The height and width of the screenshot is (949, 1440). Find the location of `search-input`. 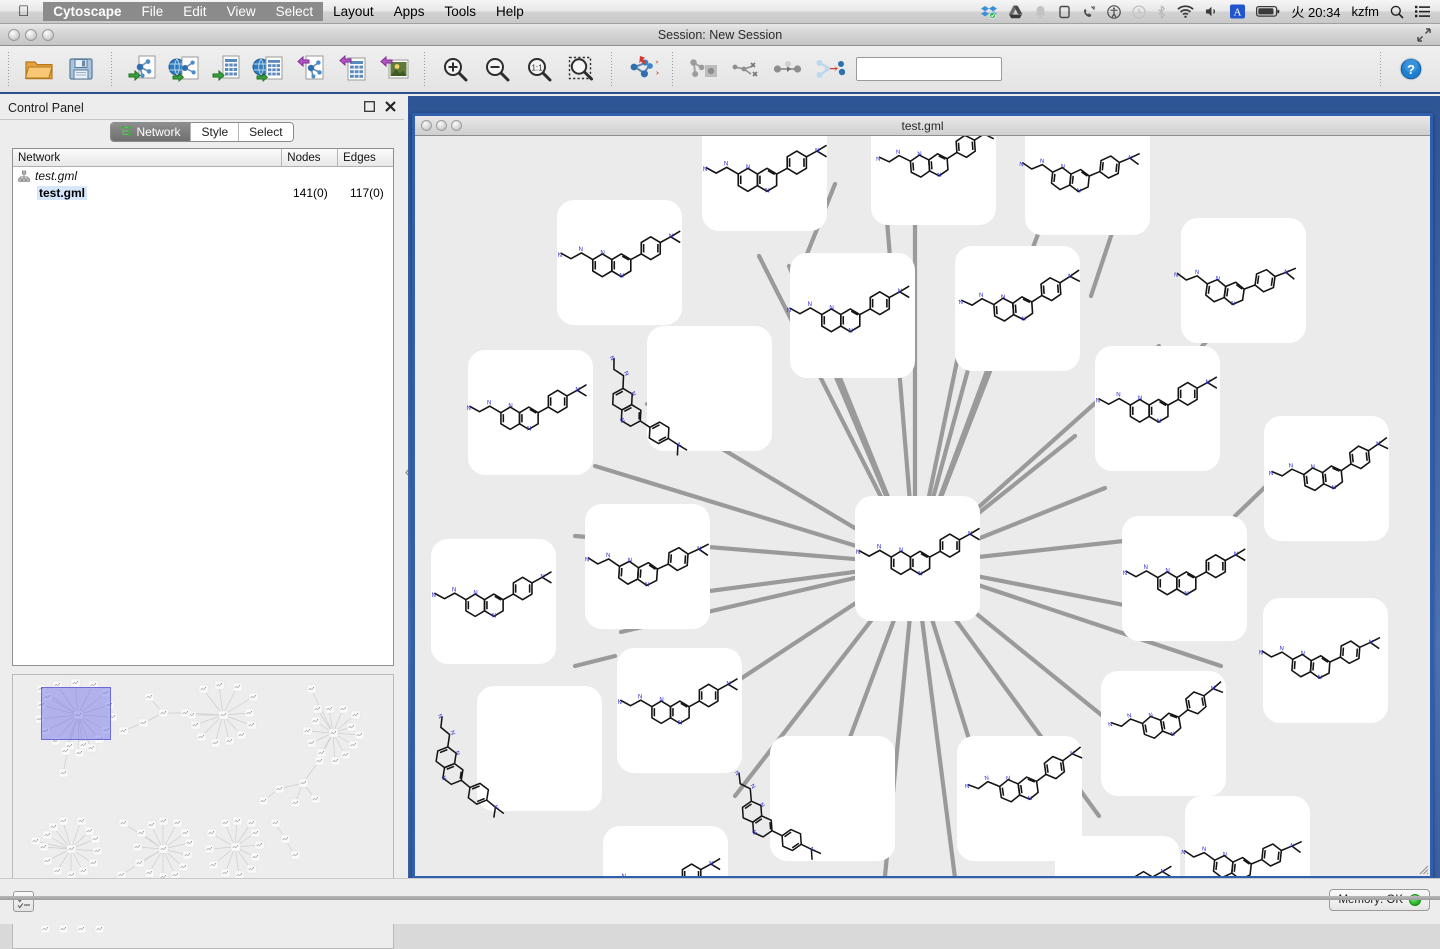

search-input is located at coordinates (929, 69).